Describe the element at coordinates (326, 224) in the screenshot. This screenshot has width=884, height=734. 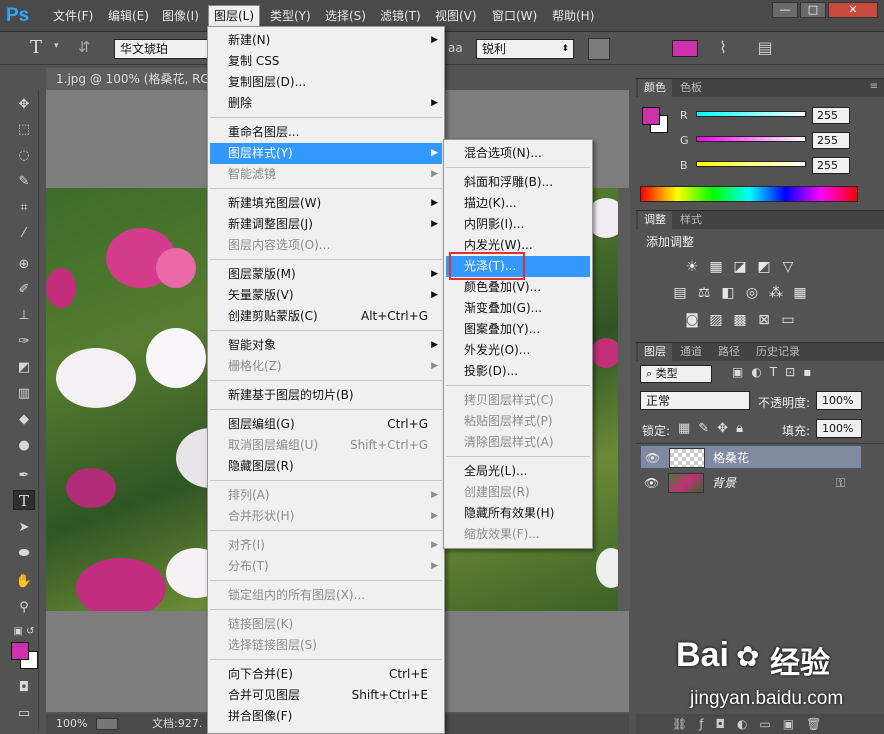
I see `layer_menu-item: 新建调整图层(J) ▶` at that location.